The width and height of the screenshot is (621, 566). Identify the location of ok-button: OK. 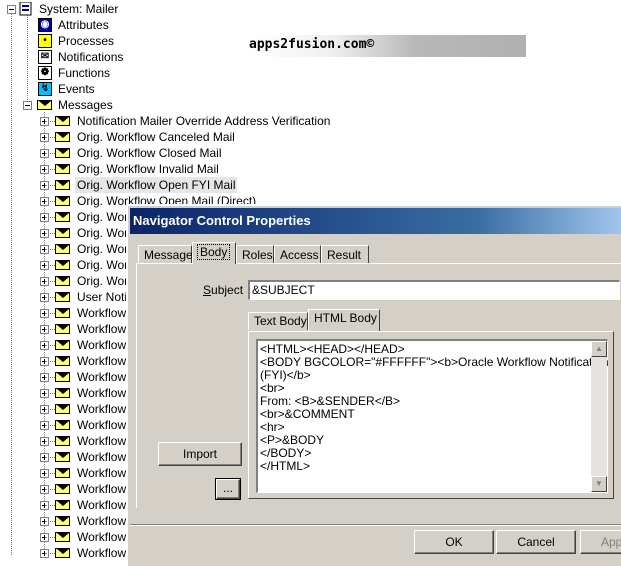
(454, 542).